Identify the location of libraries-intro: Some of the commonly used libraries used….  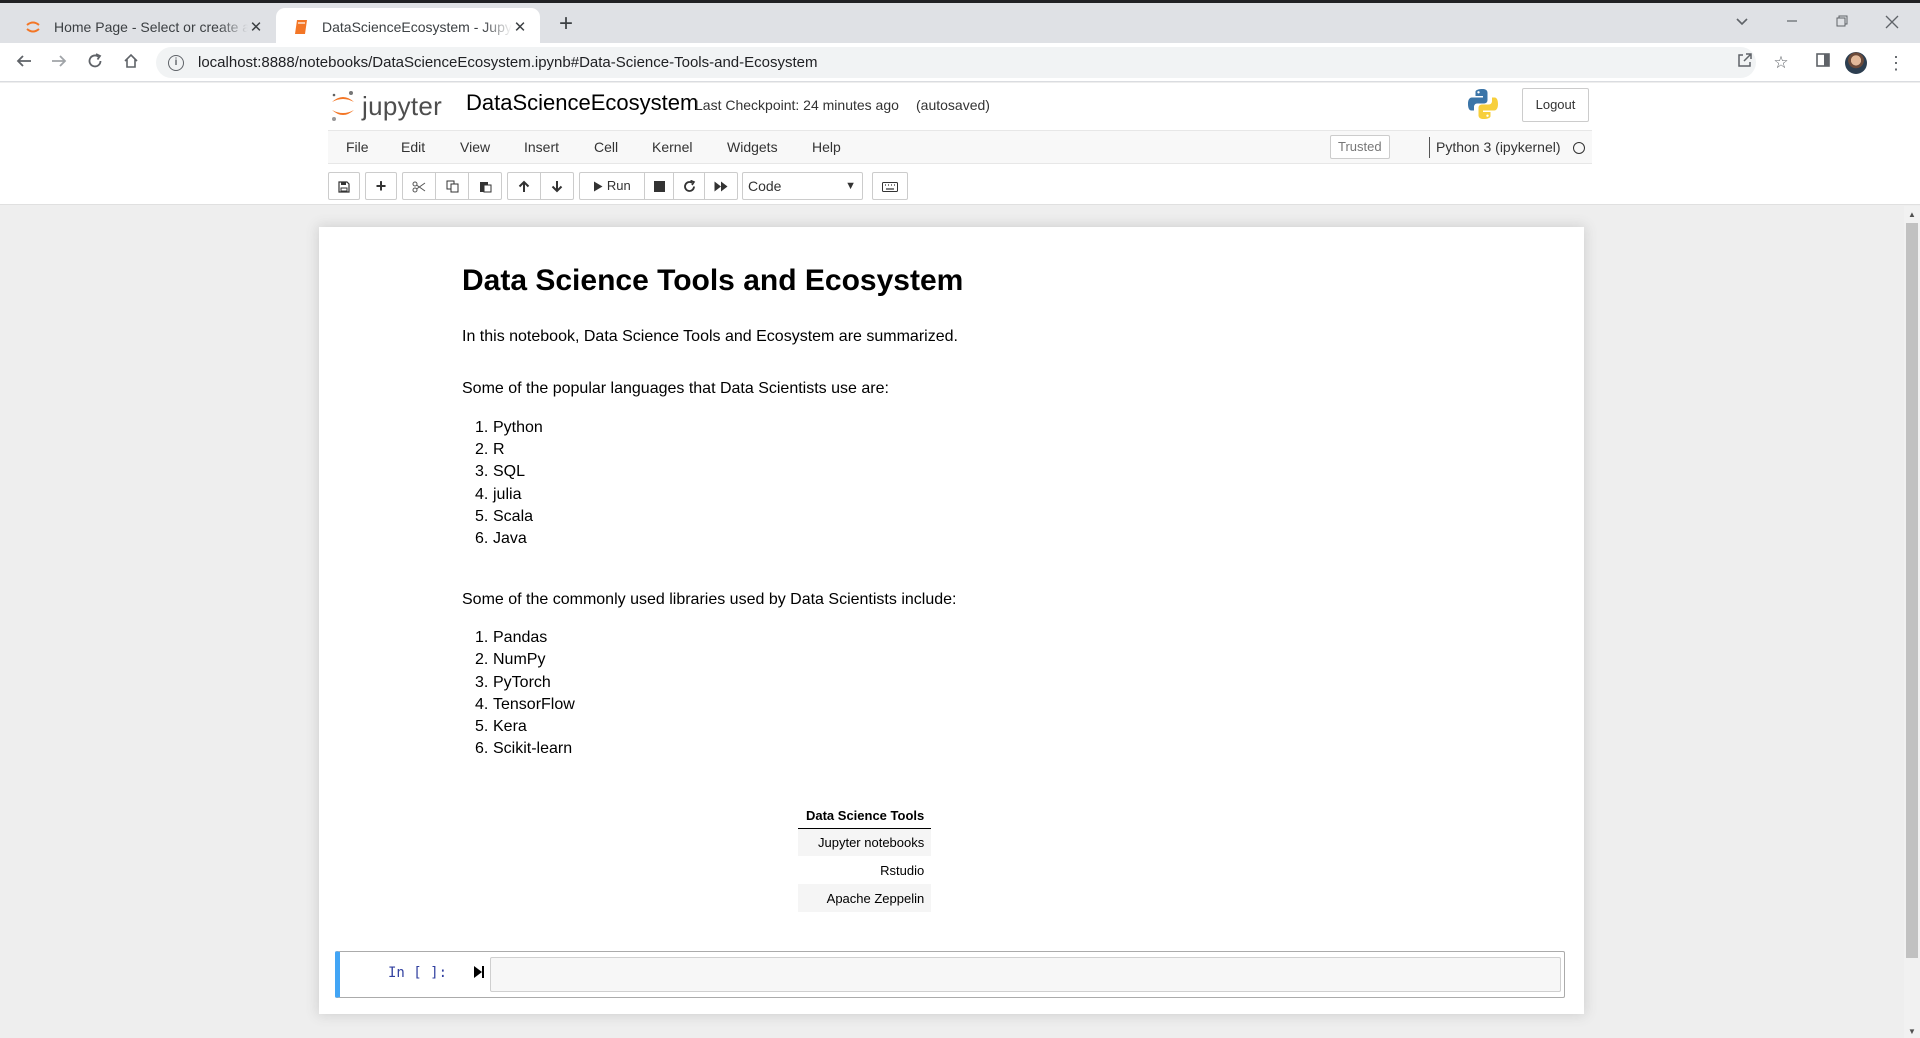
(709, 600).